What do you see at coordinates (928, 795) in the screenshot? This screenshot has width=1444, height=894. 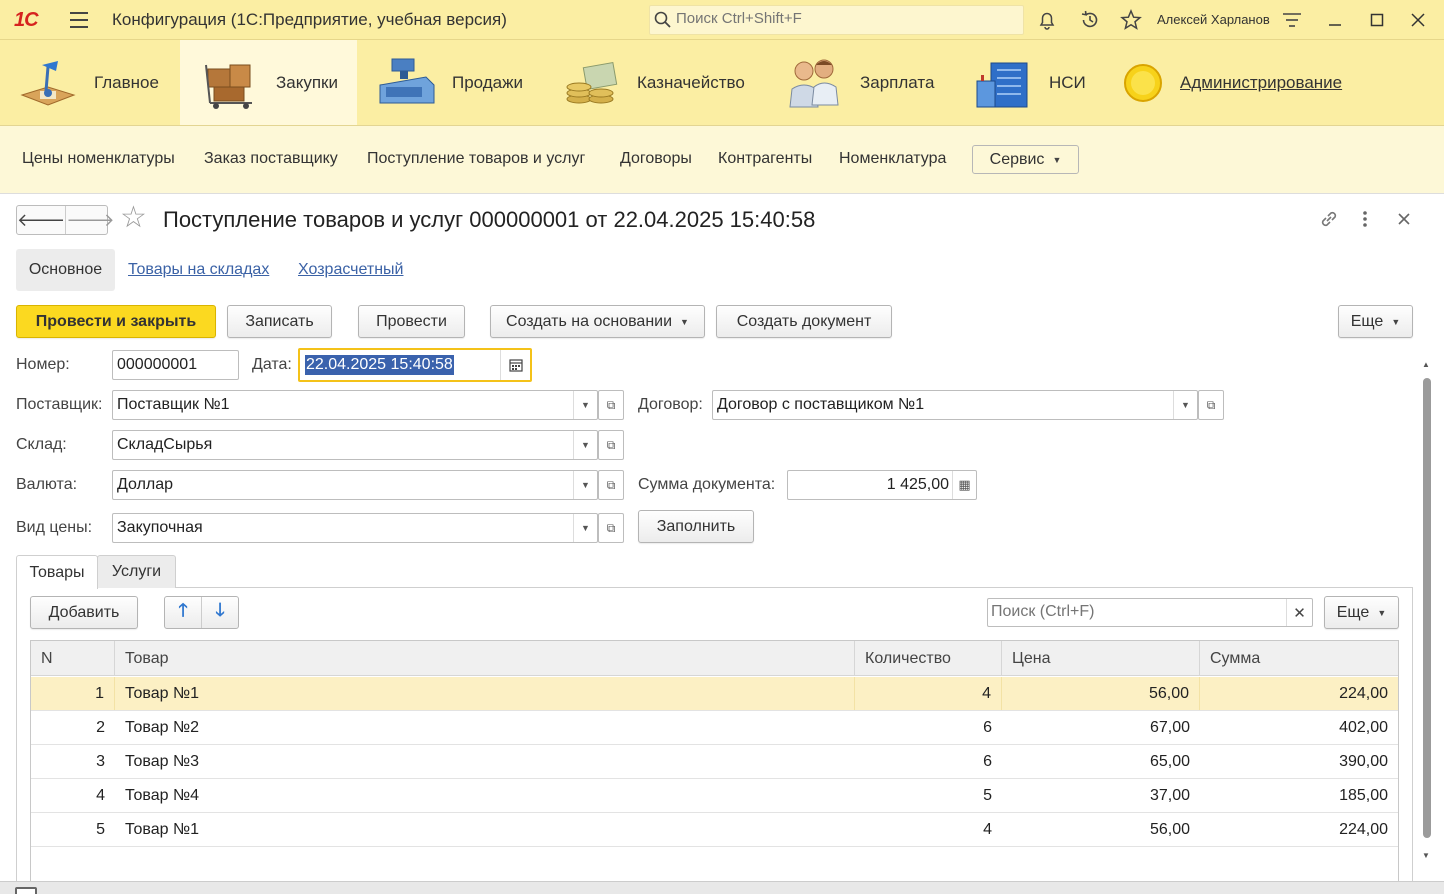 I see `cell-quantity: 5` at bounding box center [928, 795].